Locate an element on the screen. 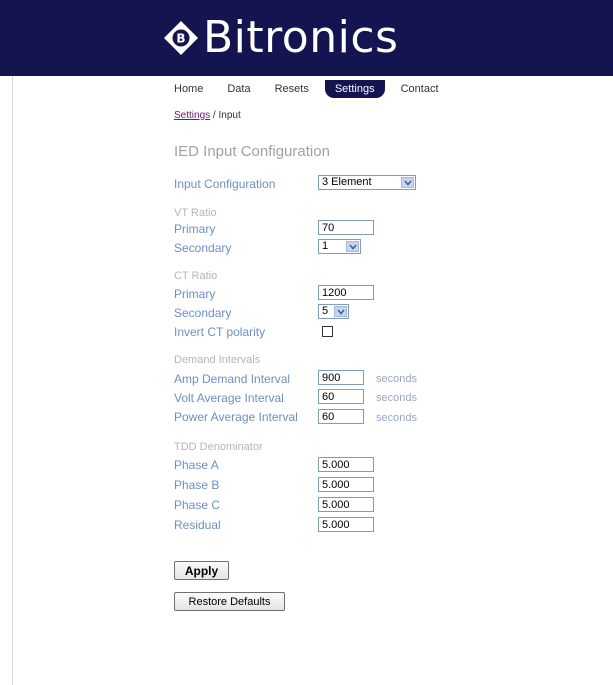  brand-name: Bitronics is located at coordinates (301, 37).